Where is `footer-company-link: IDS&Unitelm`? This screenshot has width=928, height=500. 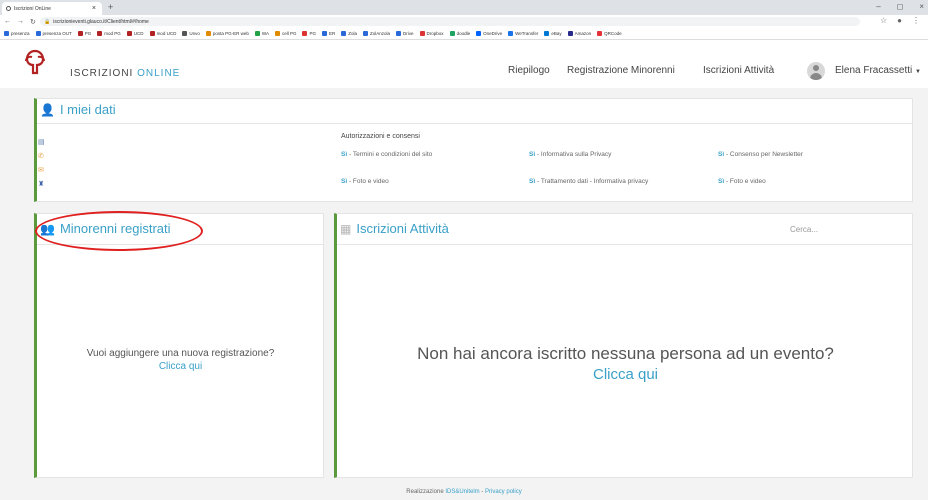 footer-company-link: IDS&Unitelm is located at coordinates (462, 492).